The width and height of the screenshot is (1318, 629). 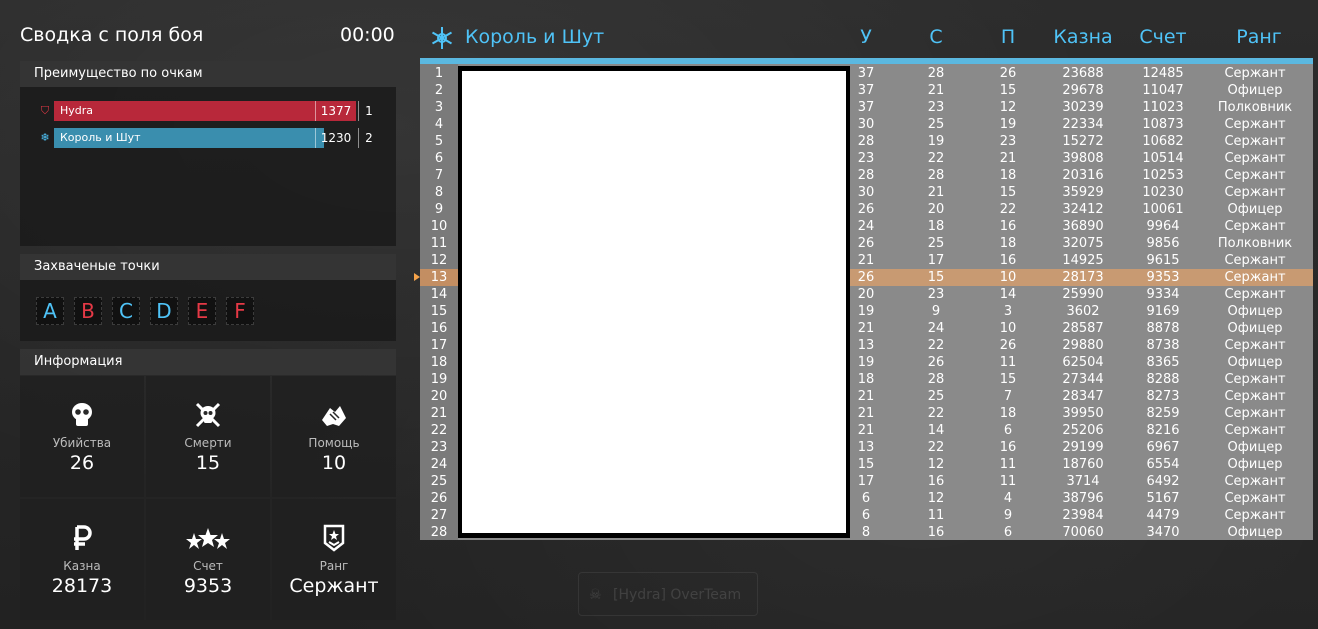 I want to click on row-number: 18, so click(x=439, y=362).